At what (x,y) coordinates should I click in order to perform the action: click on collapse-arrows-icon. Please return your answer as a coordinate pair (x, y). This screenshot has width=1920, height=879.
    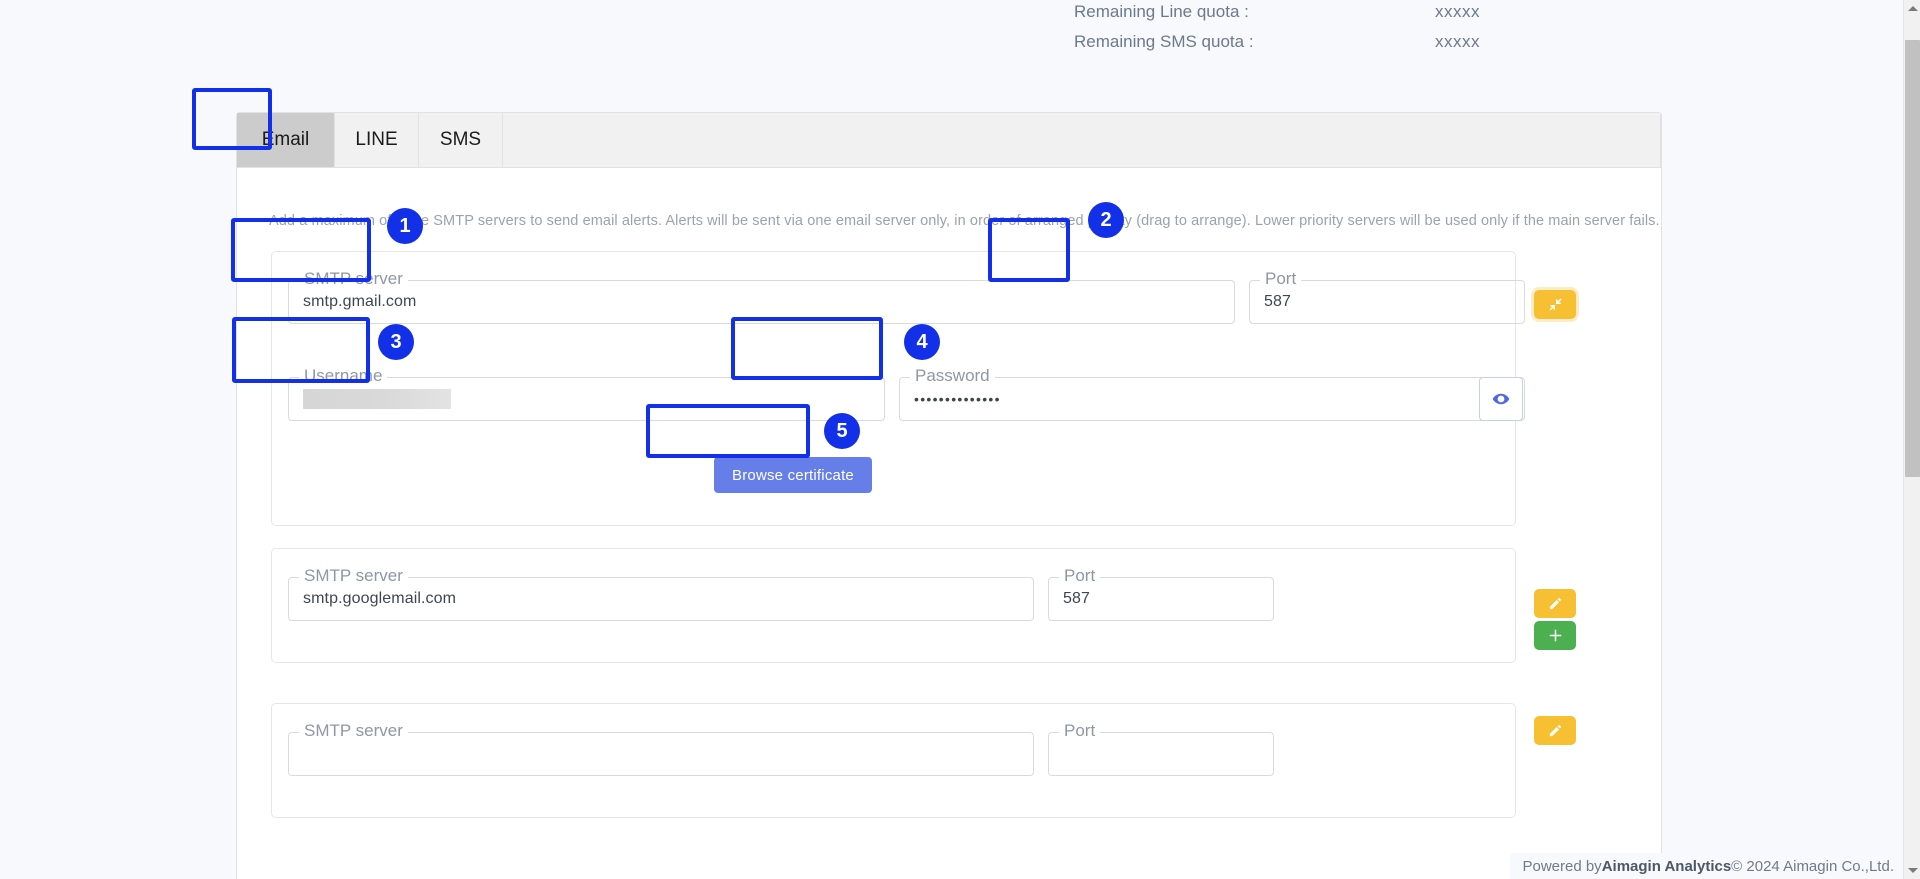
    Looking at the image, I should click on (1555, 304).